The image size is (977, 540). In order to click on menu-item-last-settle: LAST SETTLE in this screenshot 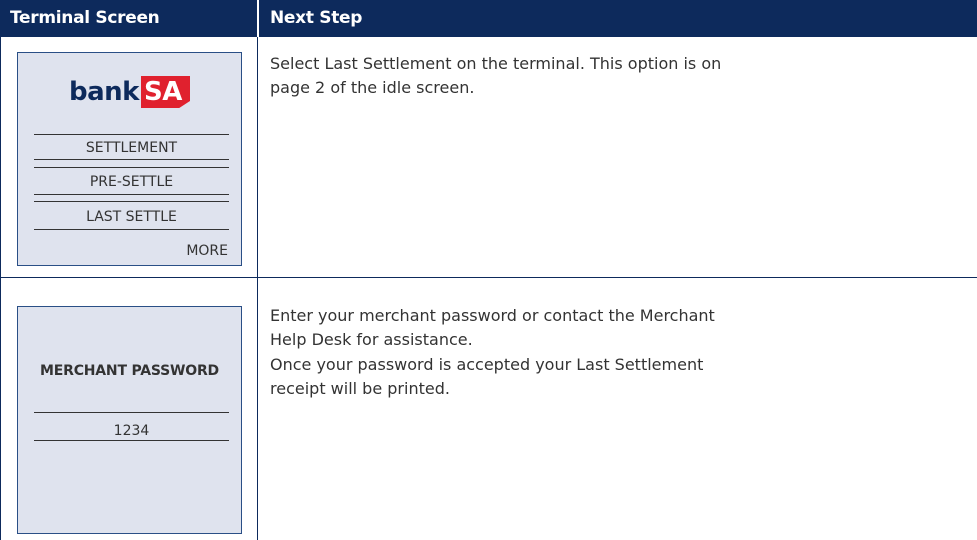, I will do `click(131, 217)`.